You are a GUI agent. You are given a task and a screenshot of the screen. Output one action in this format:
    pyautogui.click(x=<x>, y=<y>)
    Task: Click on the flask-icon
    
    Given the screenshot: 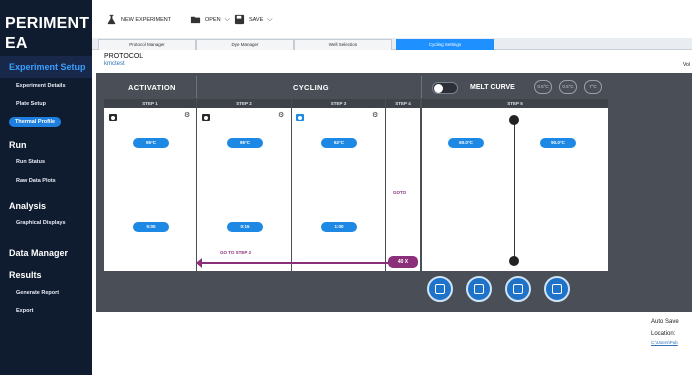 What is the action you would take?
    pyautogui.click(x=111, y=19)
    